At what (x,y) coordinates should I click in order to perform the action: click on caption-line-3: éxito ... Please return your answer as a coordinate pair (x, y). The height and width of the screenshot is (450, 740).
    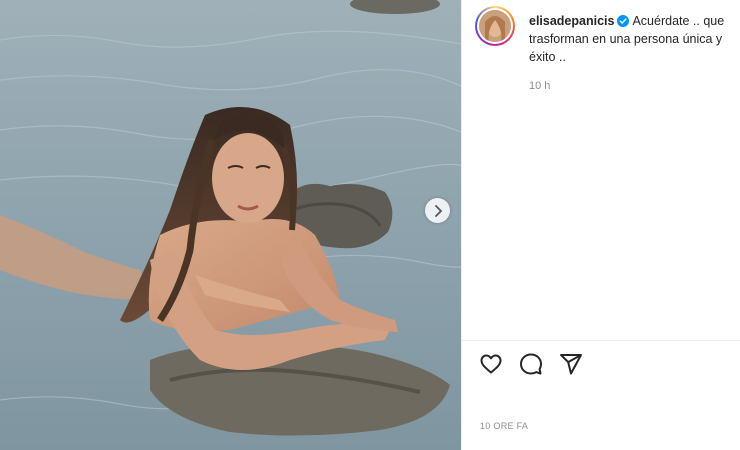
    Looking at the image, I should click on (547, 57).